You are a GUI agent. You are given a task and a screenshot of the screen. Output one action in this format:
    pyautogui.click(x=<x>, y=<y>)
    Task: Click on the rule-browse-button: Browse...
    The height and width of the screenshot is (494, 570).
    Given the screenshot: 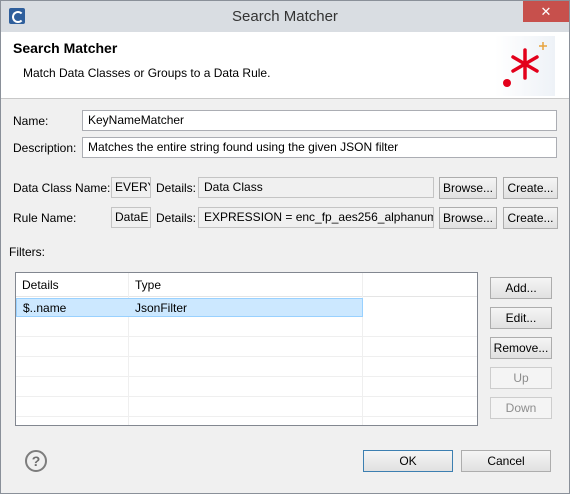 What is the action you would take?
    pyautogui.click(x=468, y=218)
    